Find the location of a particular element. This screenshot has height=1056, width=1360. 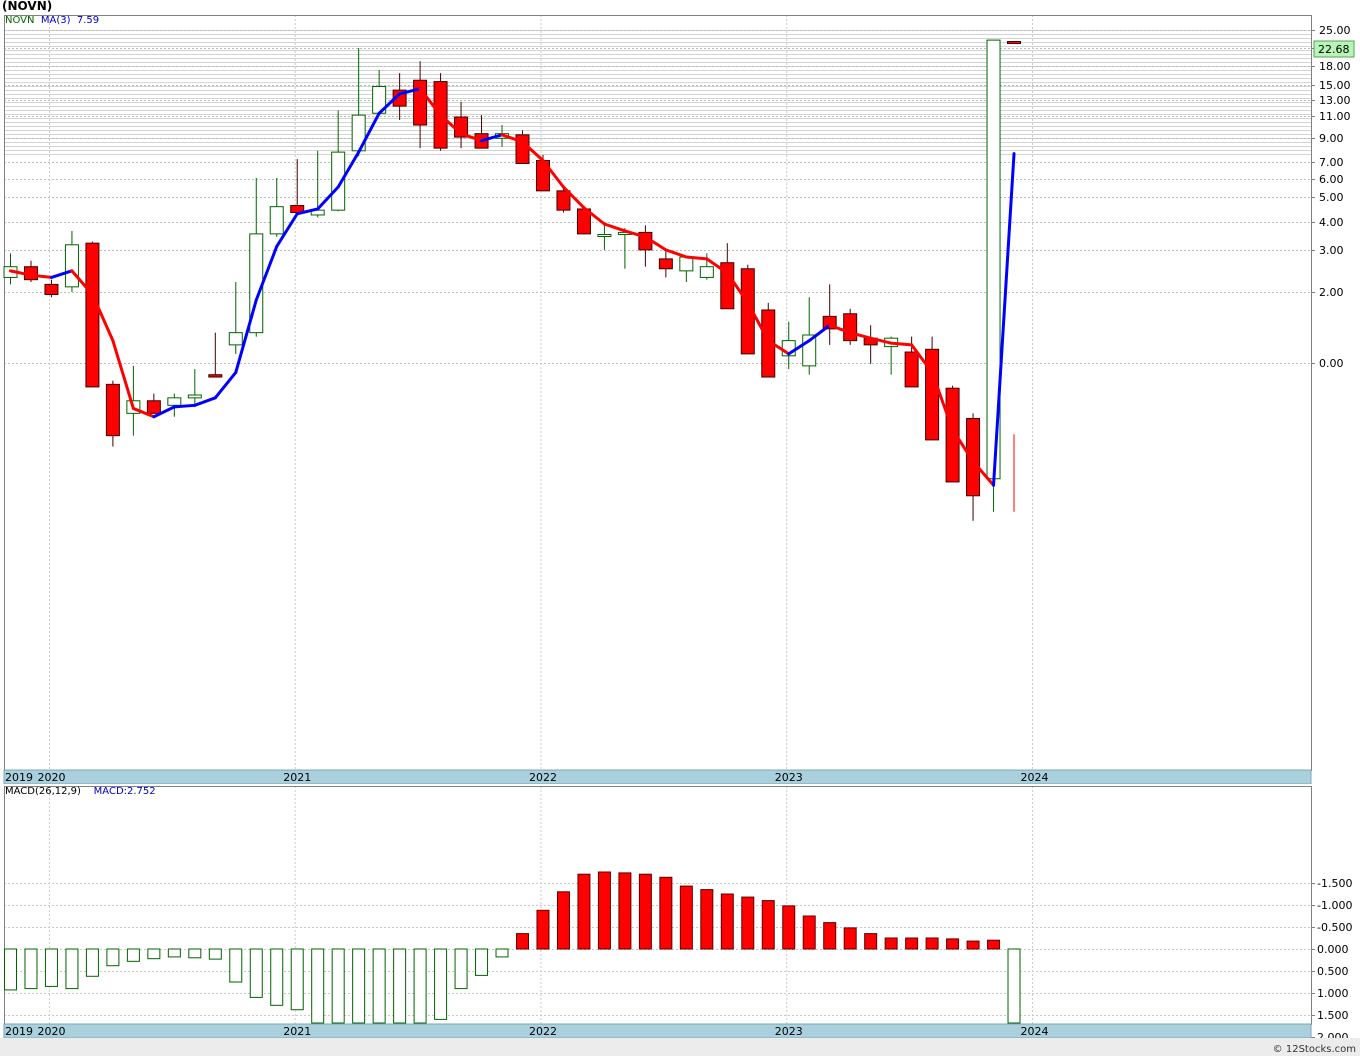

x-axis-band is located at coordinates (657, 1031).